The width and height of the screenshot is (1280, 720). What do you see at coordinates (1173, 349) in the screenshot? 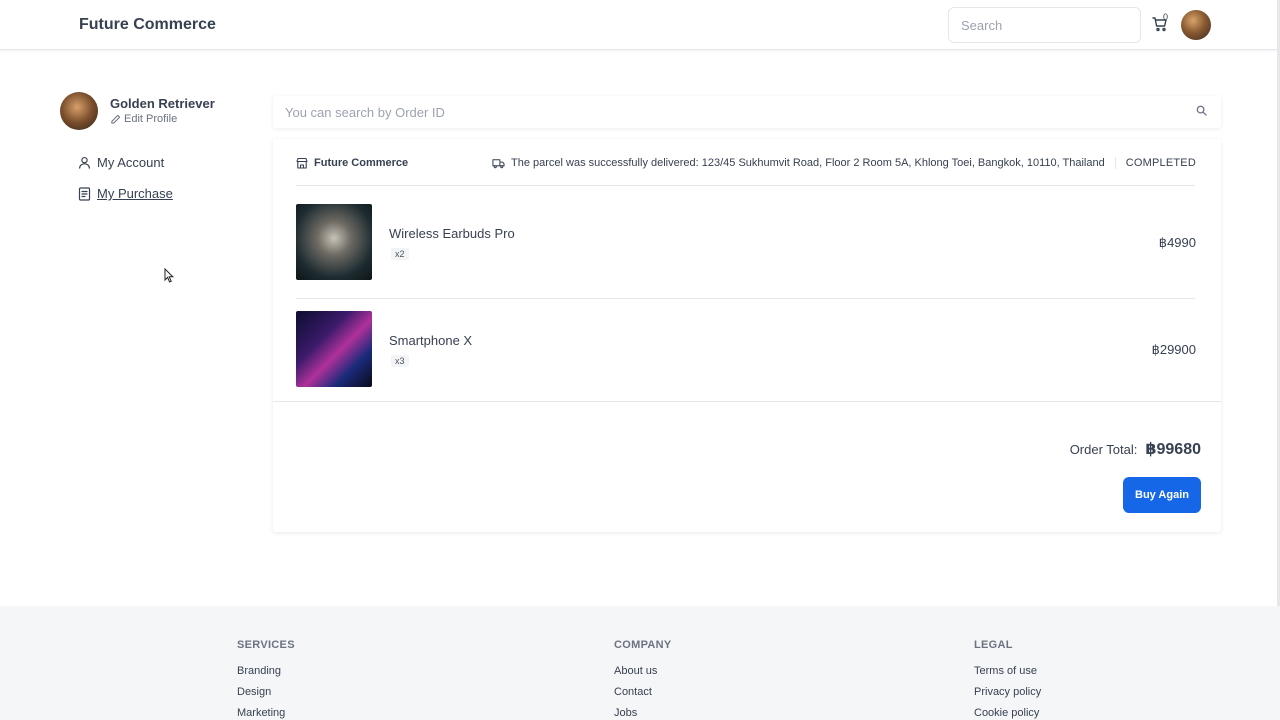
I see `product-price: ฿29900` at bounding box center [1173, 349].